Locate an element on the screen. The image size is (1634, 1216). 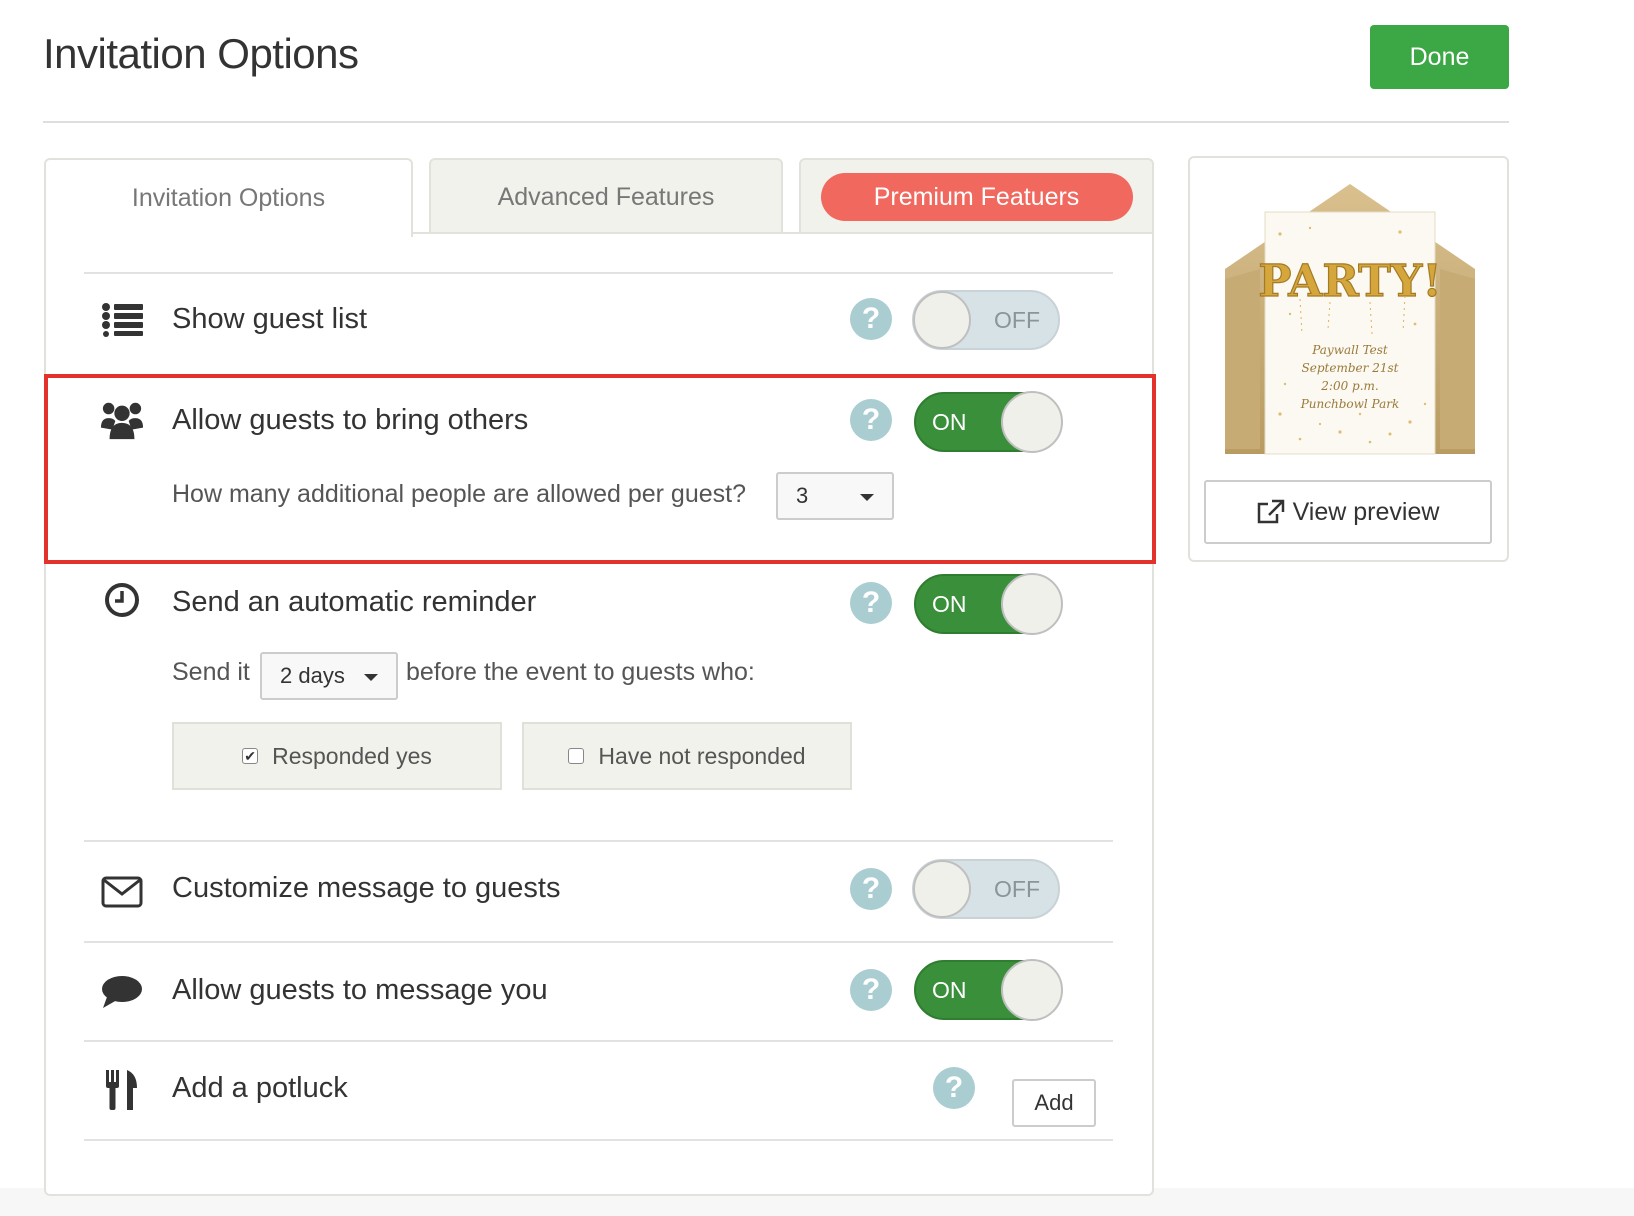
card-line-2: September 21st is located at coordinates (1350, 368).